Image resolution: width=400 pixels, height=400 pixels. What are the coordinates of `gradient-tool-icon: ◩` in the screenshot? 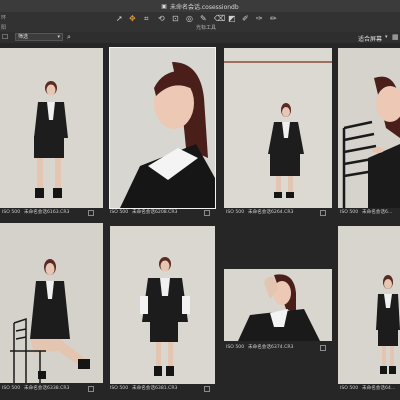 It's located at (232, 18).